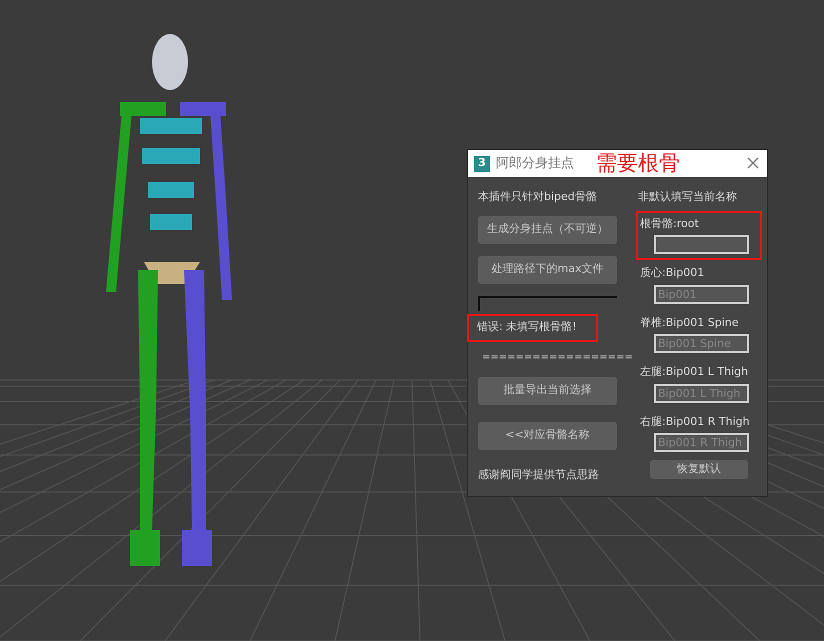 This screenshot has height=641, width=824. What do you see at coordinates (547, 436) in the screenshot?
I see `action-button: <<对应骨骼名称` at bounding box center [547, 436].